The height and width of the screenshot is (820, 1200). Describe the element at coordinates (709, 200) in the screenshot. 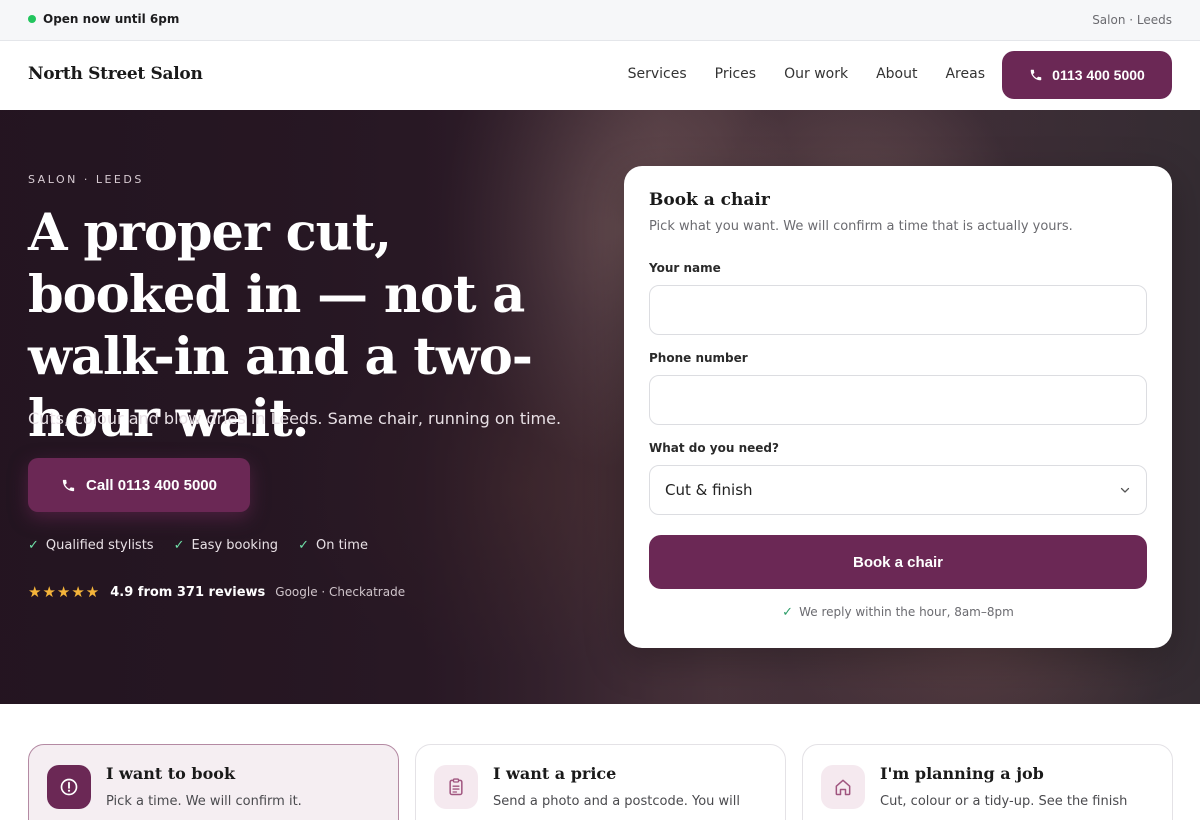

I see `booking-title: Book a chair` at that location.